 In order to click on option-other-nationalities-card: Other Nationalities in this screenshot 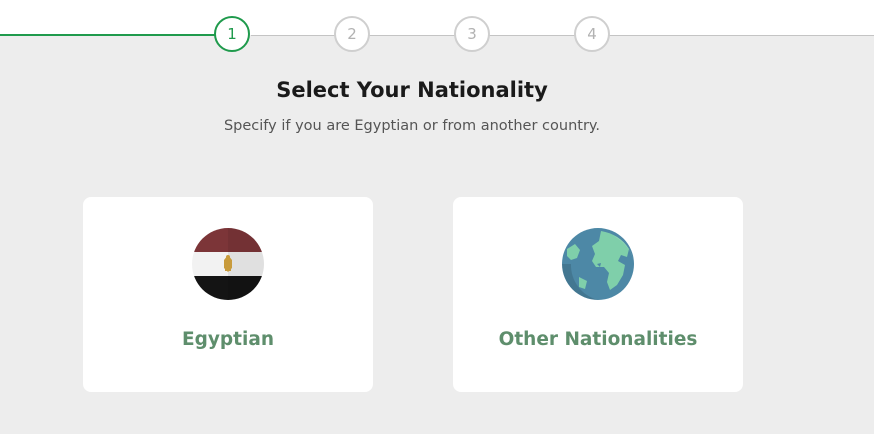, I will do `click(598, 294)`.